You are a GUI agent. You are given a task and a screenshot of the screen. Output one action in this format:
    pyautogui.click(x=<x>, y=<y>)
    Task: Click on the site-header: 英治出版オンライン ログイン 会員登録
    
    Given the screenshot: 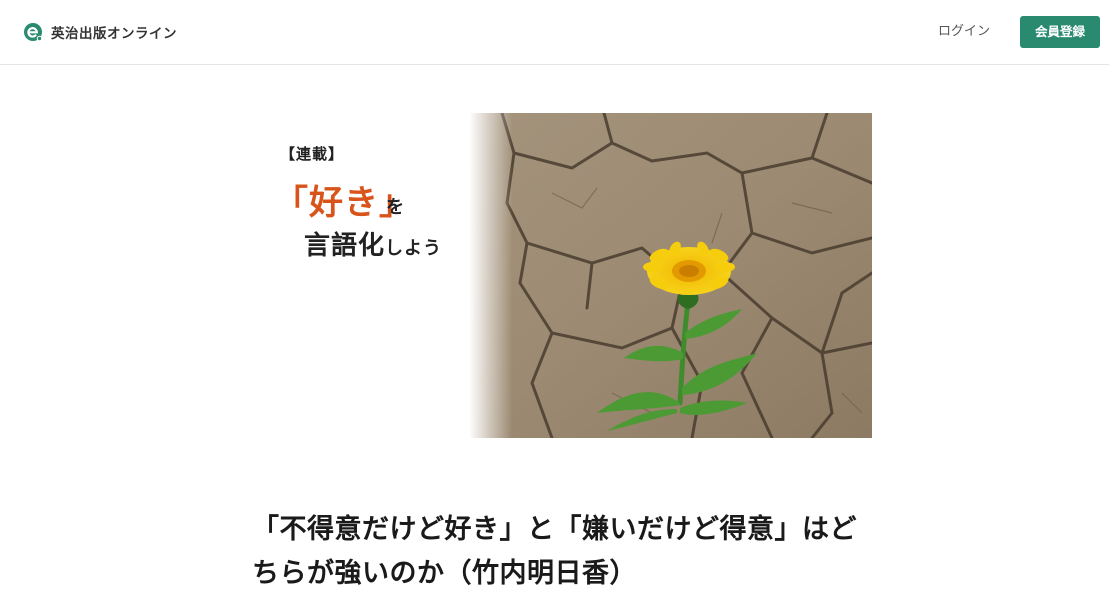 What is the action you would take?
    pyautogui.click(x=554, y=32)
    